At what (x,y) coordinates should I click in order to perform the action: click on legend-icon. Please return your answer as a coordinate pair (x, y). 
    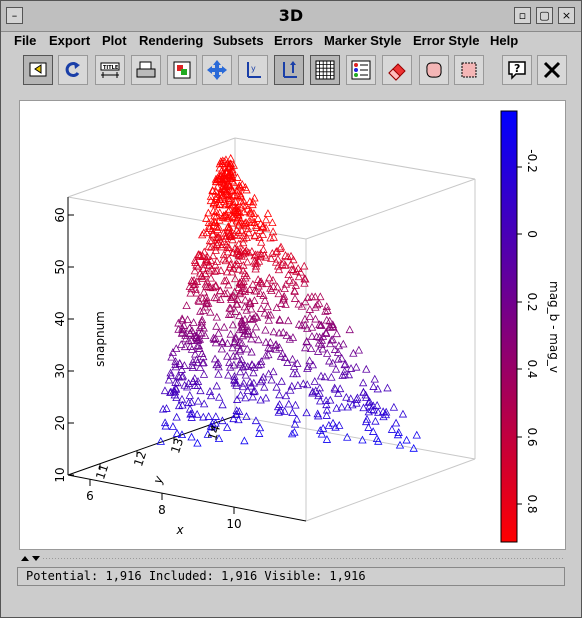
    Looking at the image, I should click on (361, 70).